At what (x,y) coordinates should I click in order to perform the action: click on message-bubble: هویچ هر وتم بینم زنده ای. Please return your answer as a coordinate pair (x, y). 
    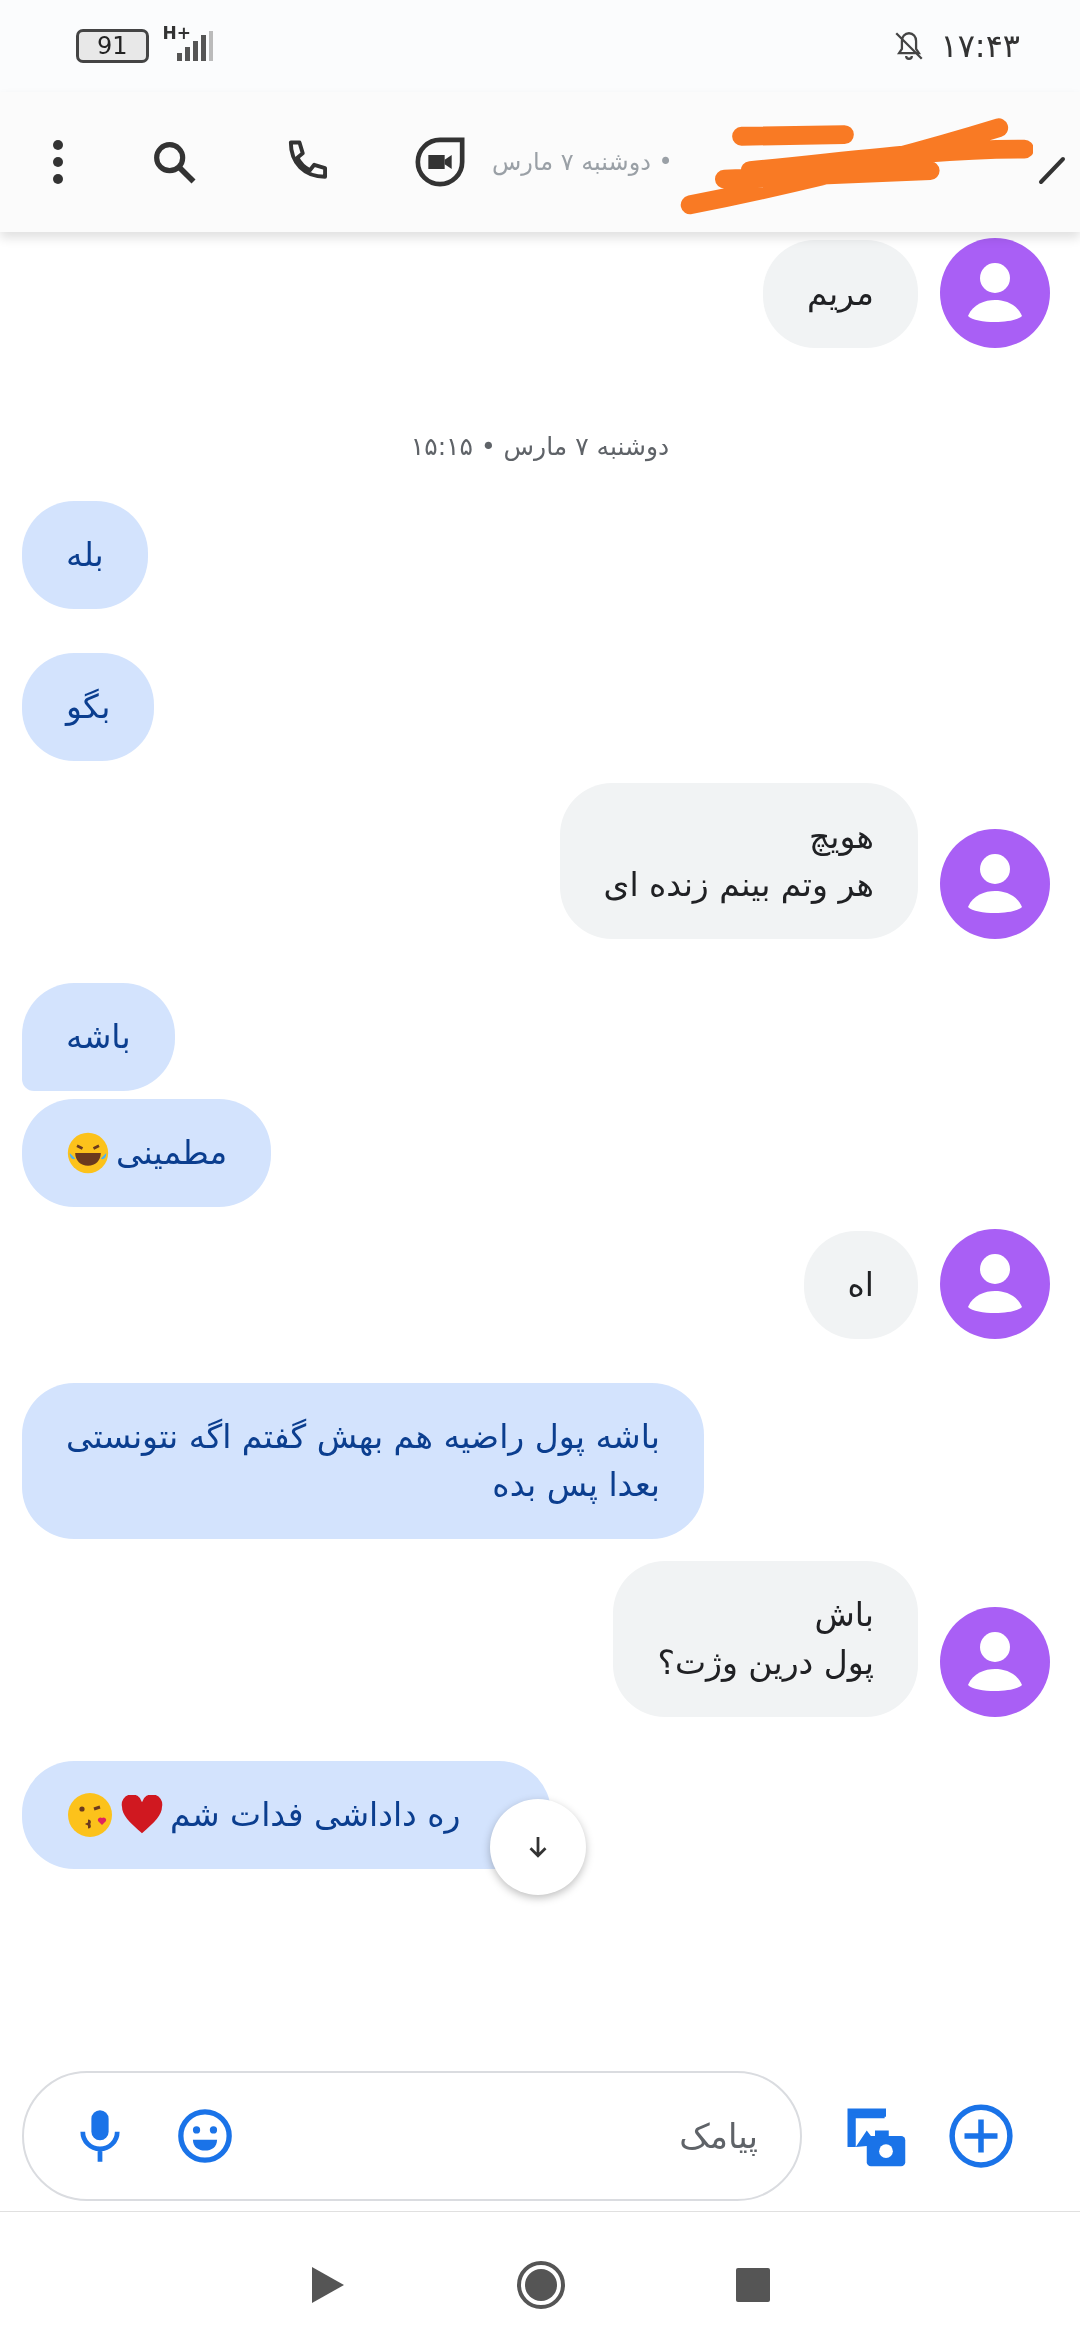
    Looking at the image, I should click on (738, 861).